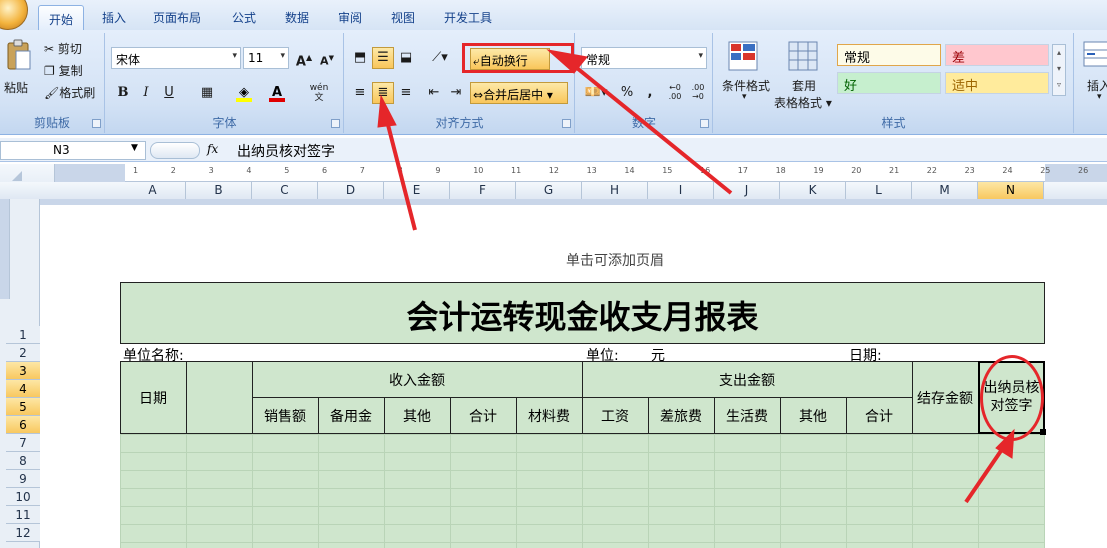  I want to click on unit-value: 元, so click(658, 355).